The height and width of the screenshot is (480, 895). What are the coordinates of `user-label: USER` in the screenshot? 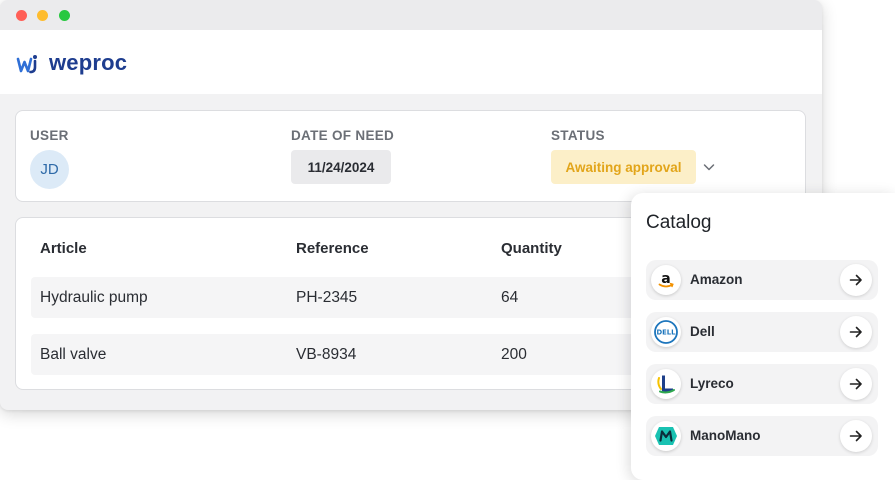 It's located at (49, 135).